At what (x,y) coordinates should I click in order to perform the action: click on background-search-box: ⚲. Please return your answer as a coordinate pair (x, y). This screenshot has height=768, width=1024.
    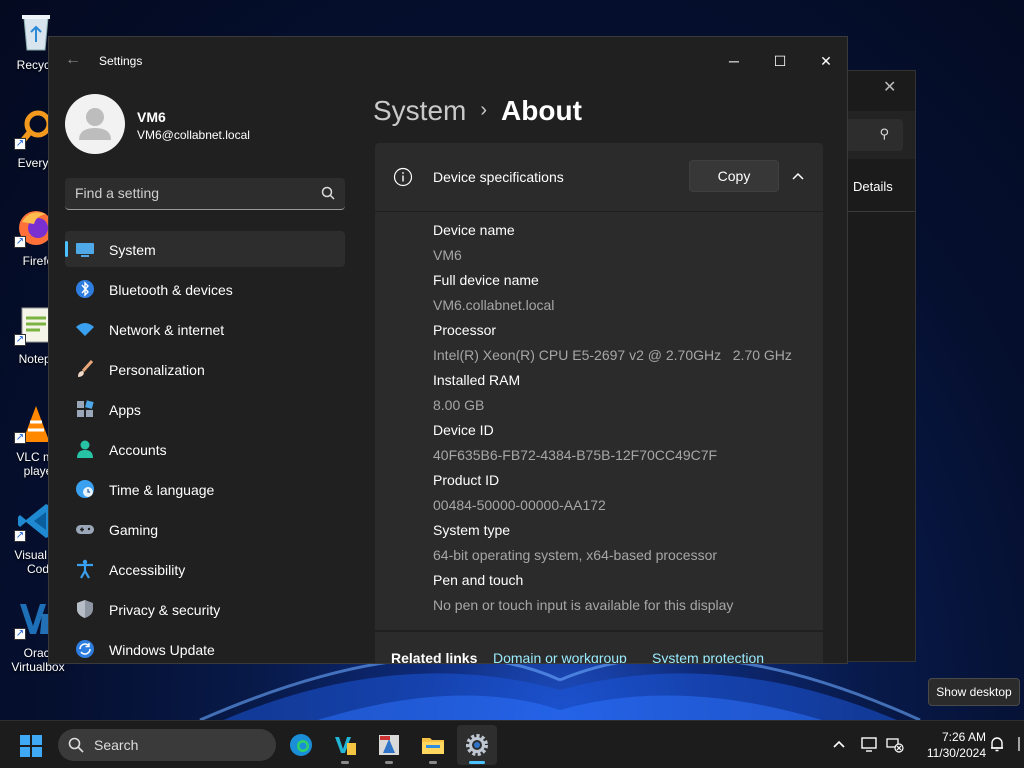
    Looking at the image, I should click on (874, 135).